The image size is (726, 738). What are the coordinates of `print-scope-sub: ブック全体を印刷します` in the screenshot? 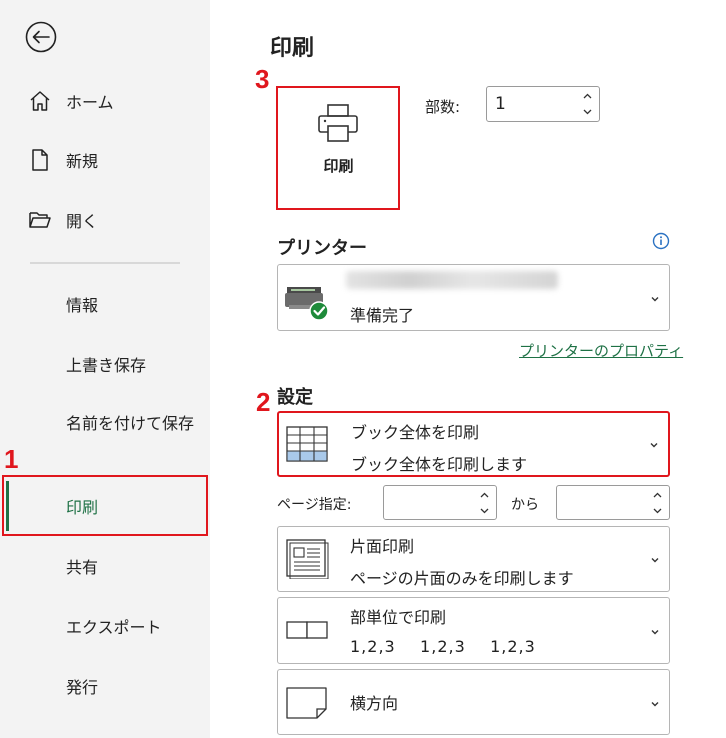 It's located at (439, 464).